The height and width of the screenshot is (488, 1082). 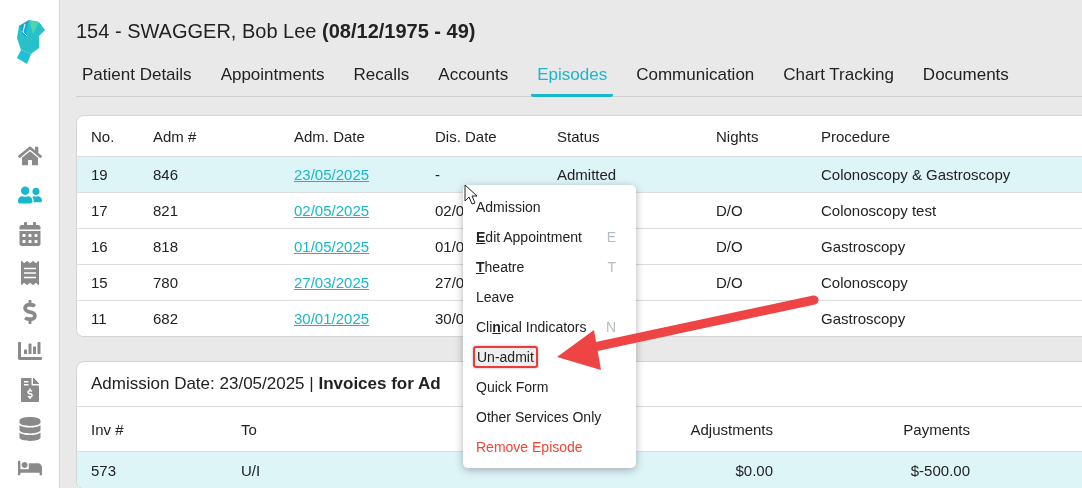 What do you see at coordinates (611, 237) in the screenshot?
I see `shortcut-key: E` at bounding box center [611, 237].